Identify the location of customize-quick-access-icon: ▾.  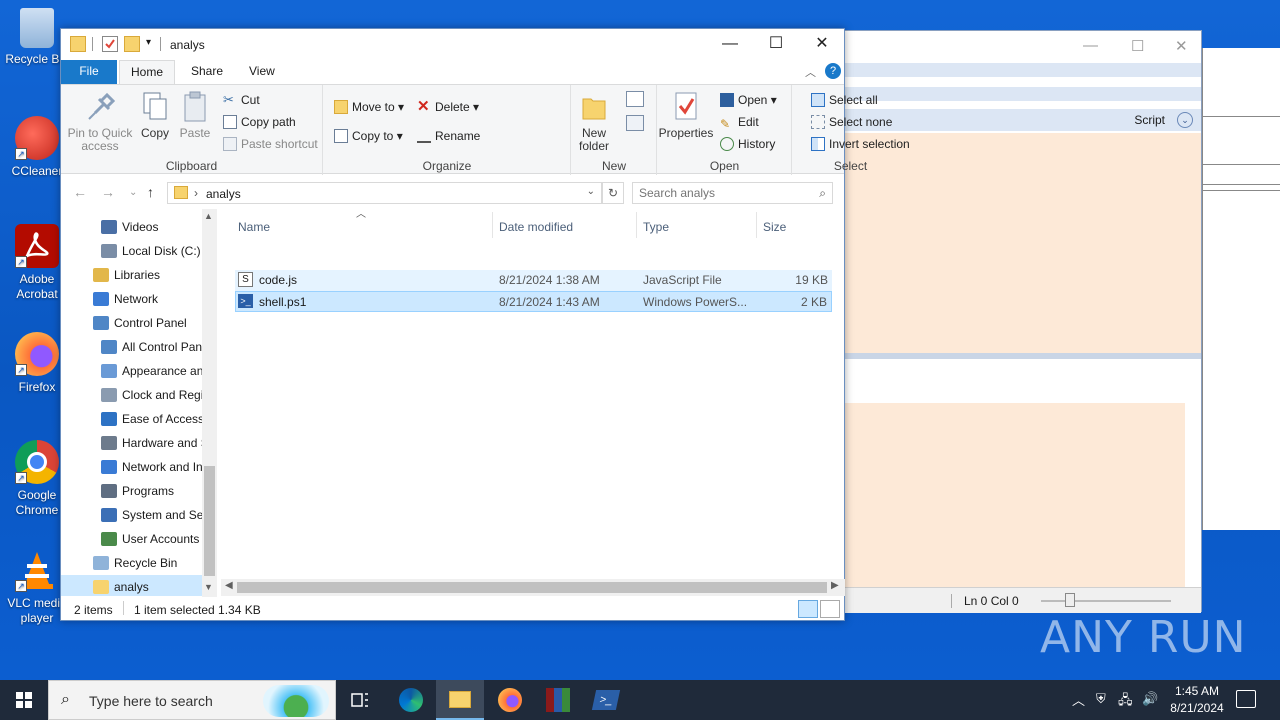
(148, 42).